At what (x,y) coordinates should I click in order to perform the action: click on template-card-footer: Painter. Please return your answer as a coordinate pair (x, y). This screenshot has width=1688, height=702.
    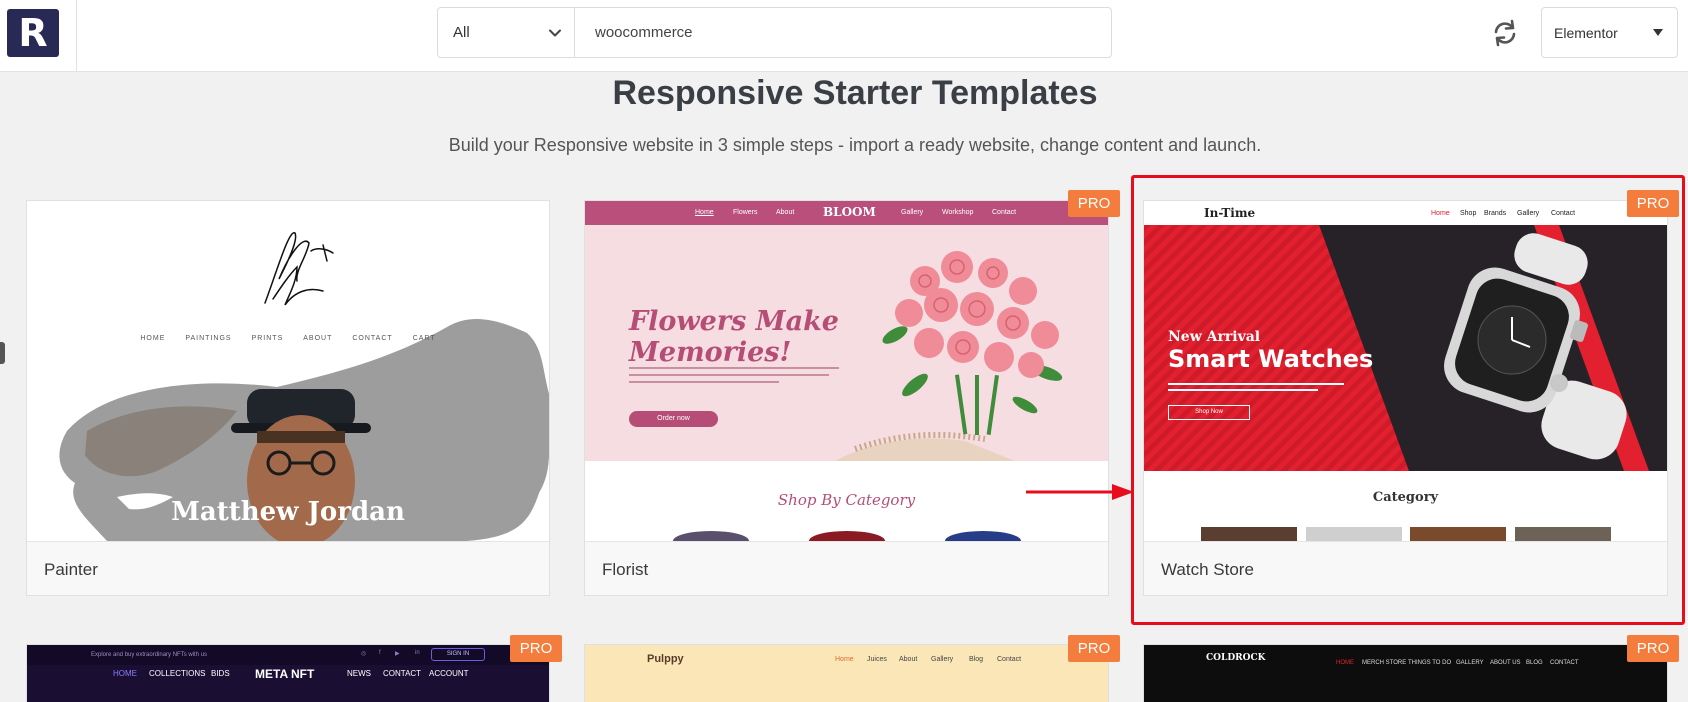
    Looking at the image, I should click on (288, 568).